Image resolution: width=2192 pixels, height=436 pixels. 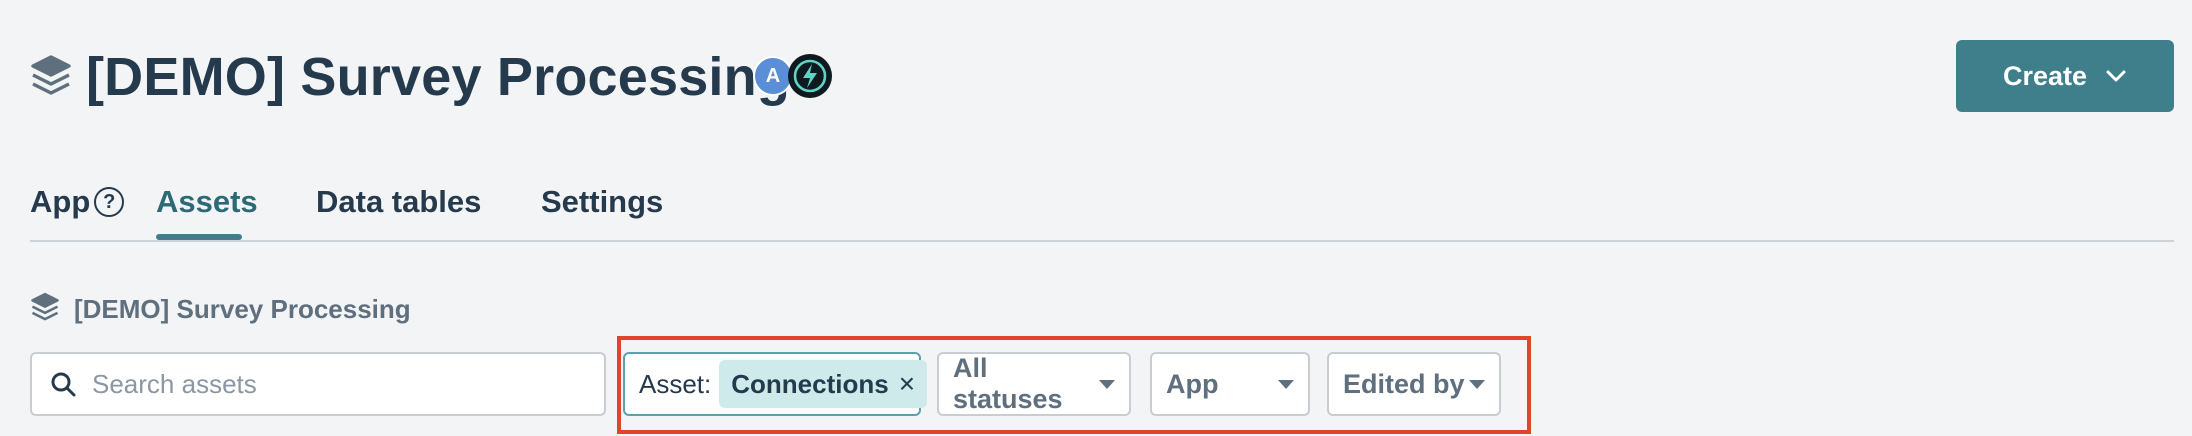 I want to click on avatar: A, so click(x=773, y=76).